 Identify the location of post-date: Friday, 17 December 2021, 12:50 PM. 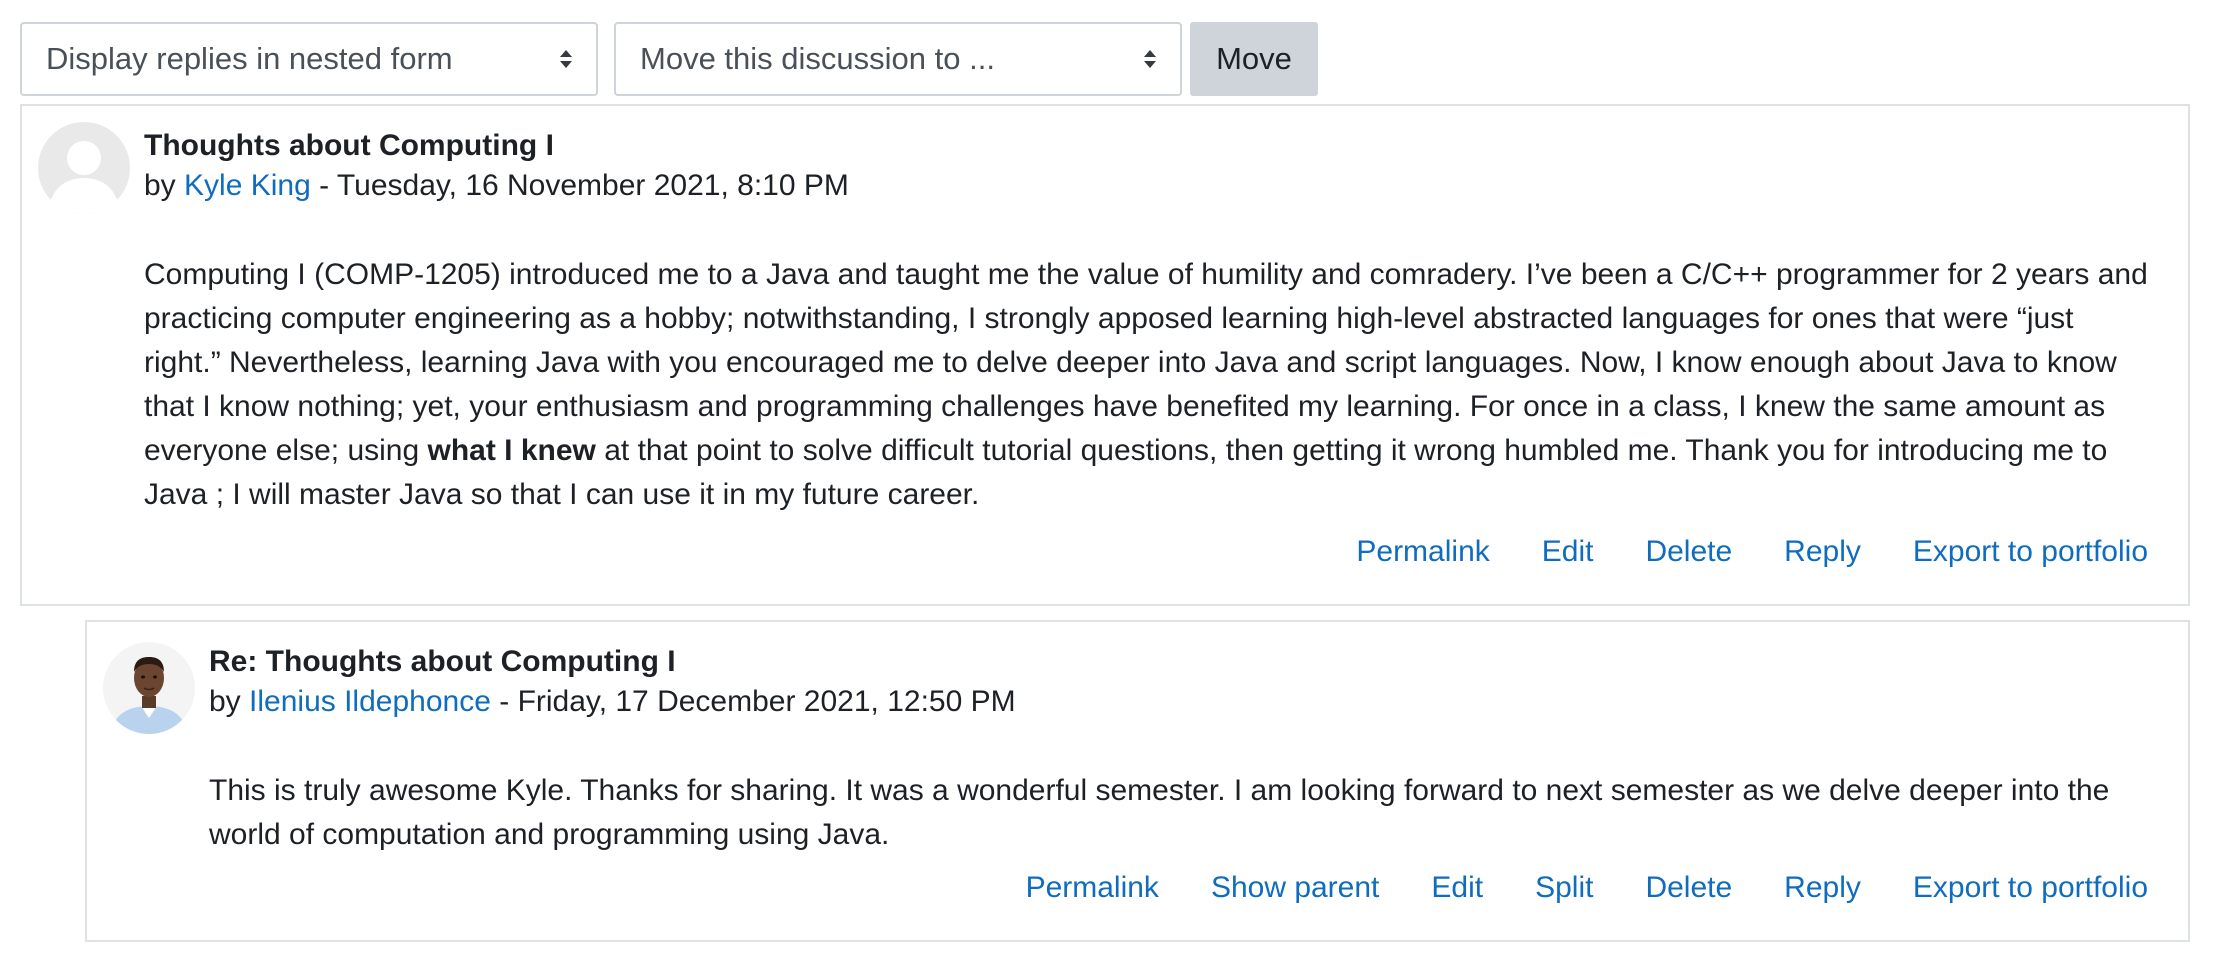
(766, 701).